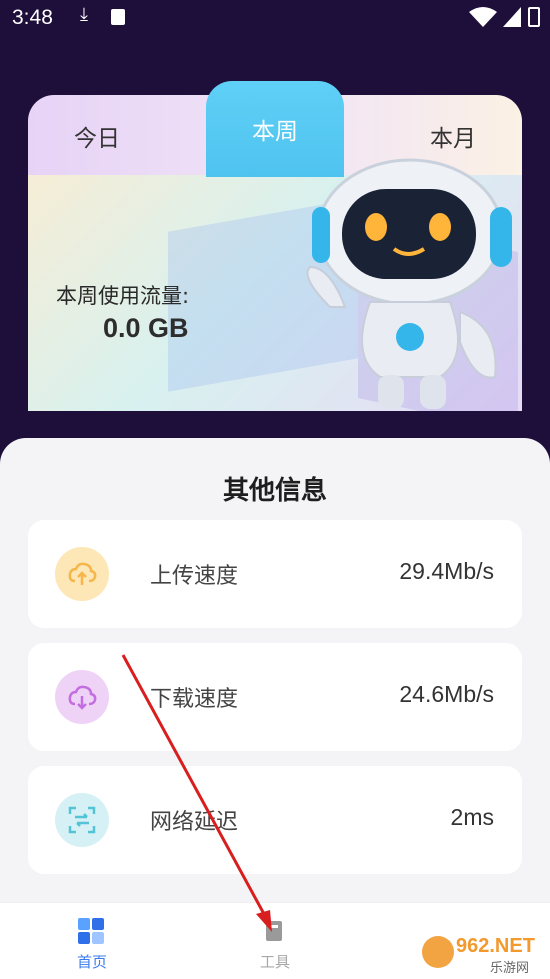 This screenshot has height=979, width=550. Describe the element at coordinates (534, 17) in the screenshot. I see `battery-icon` at that location.